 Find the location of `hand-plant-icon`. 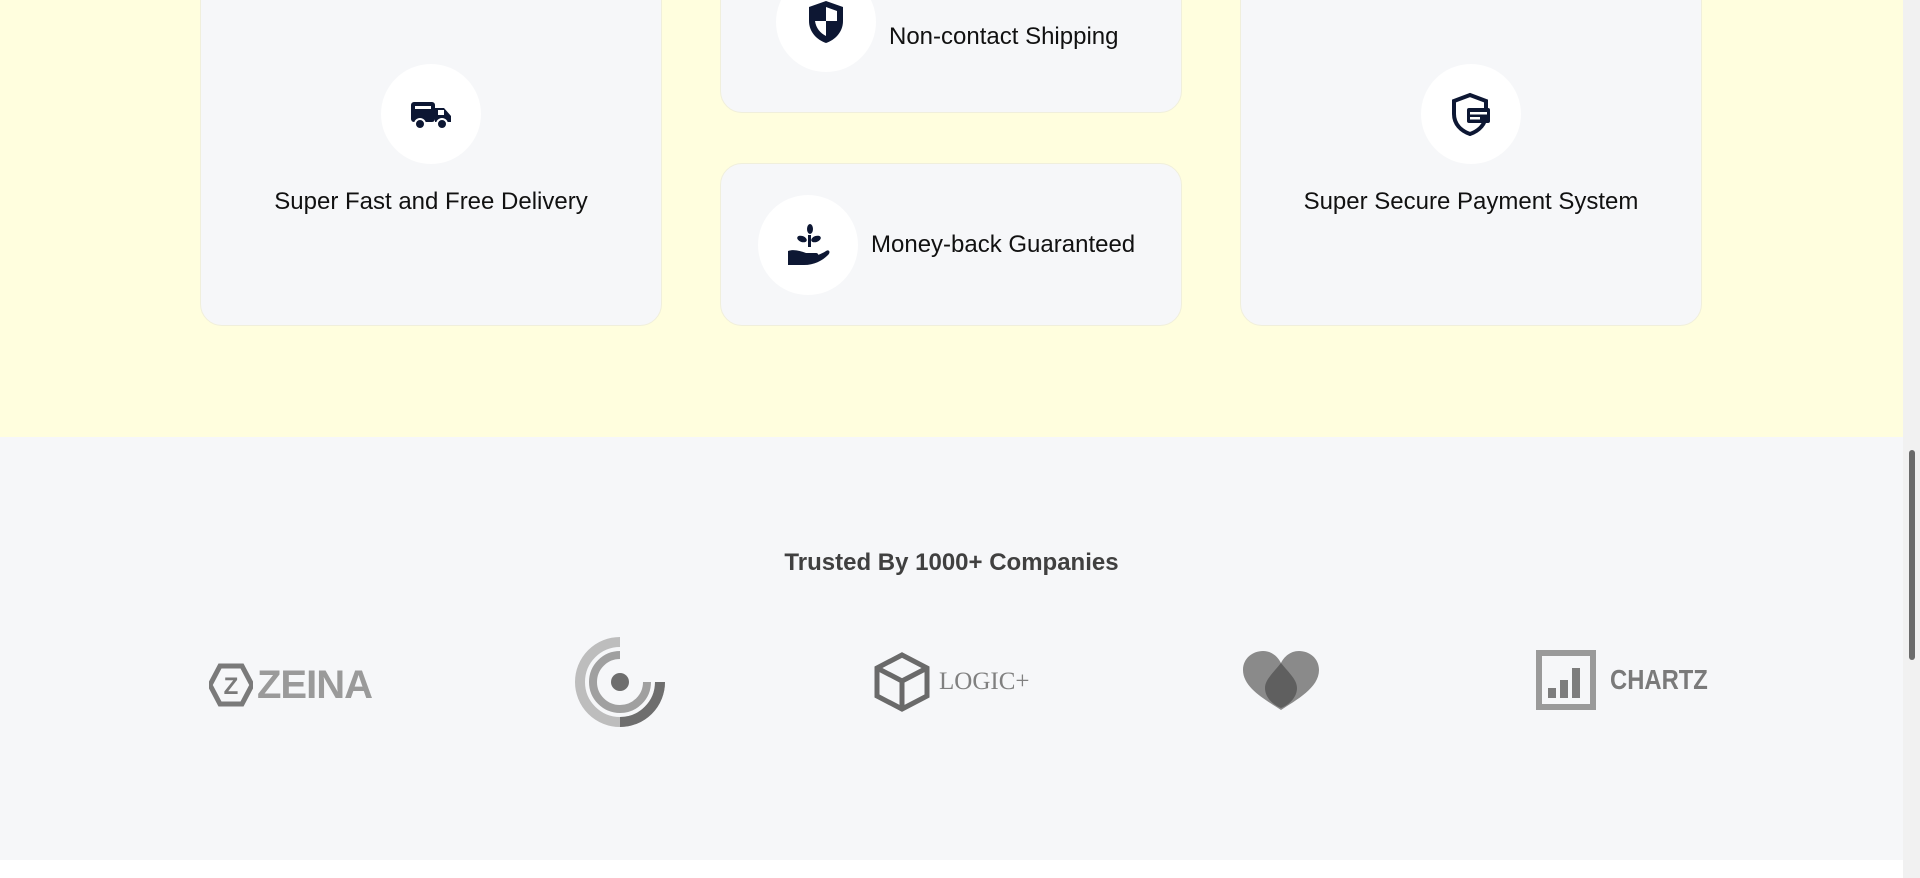

hand-plant-icon is located at coordinates (809, 244).